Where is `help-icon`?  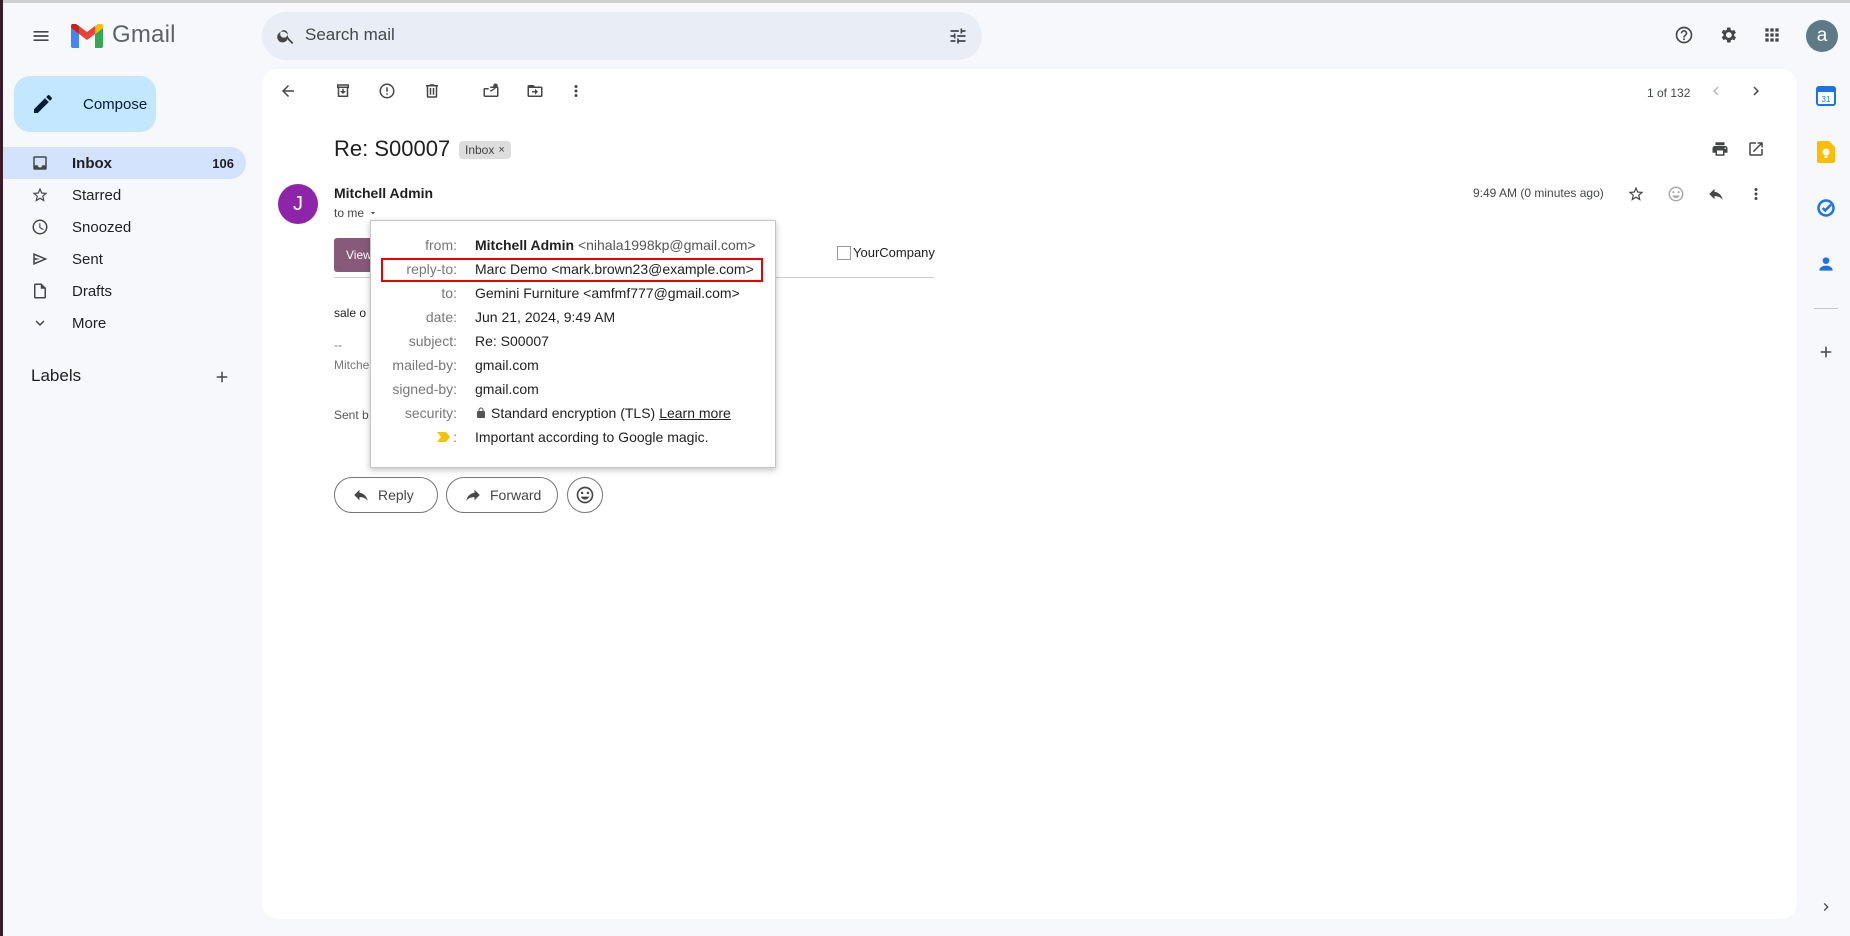
help-icon is located at coordinates (1684, 35).